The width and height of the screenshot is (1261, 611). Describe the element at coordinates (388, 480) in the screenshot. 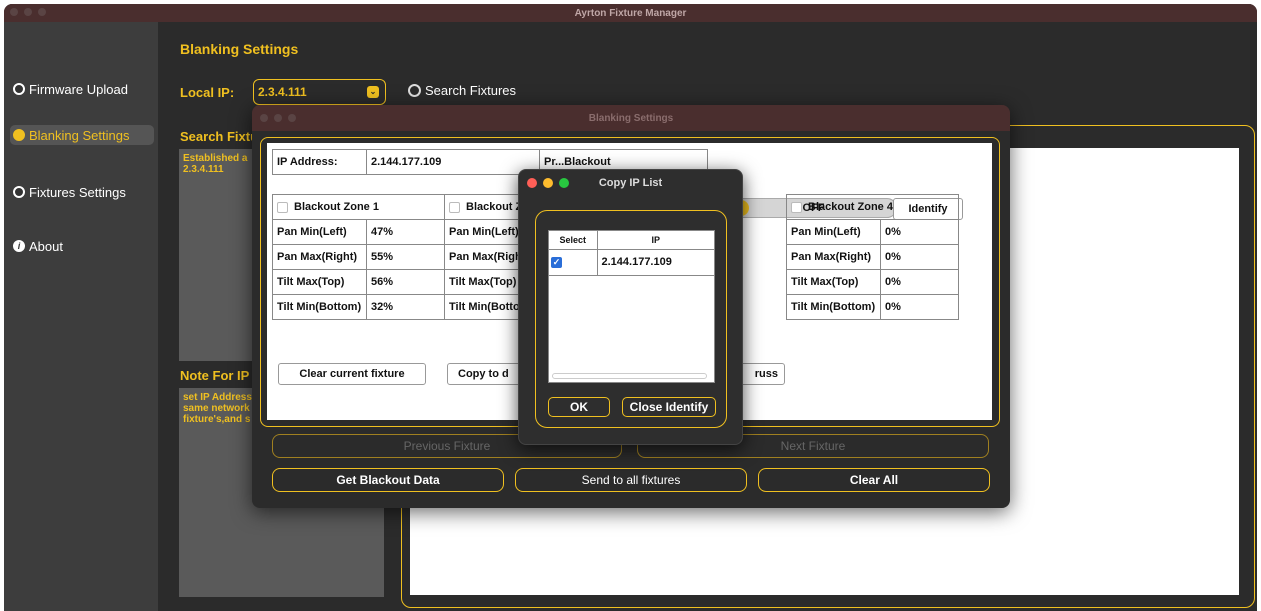

I see `get-blackout-data-button: Get Blackout Data` at that location.